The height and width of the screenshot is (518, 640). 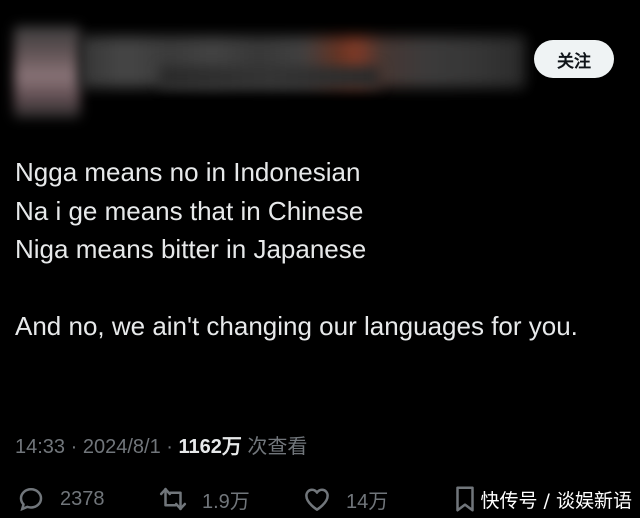 What do you see at coordinates (191, 249) in the screenshot?
I see `tweet-line: Niga means bitter in Japanese` at bounding box center [191, 249].